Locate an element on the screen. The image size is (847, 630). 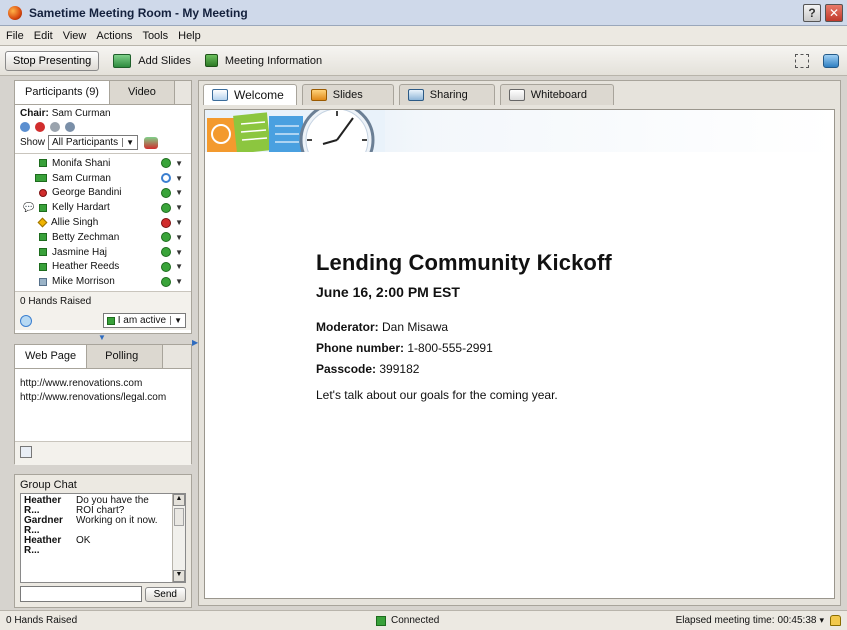
tab-slides-label: Slides is located at coordinates (347, 95).